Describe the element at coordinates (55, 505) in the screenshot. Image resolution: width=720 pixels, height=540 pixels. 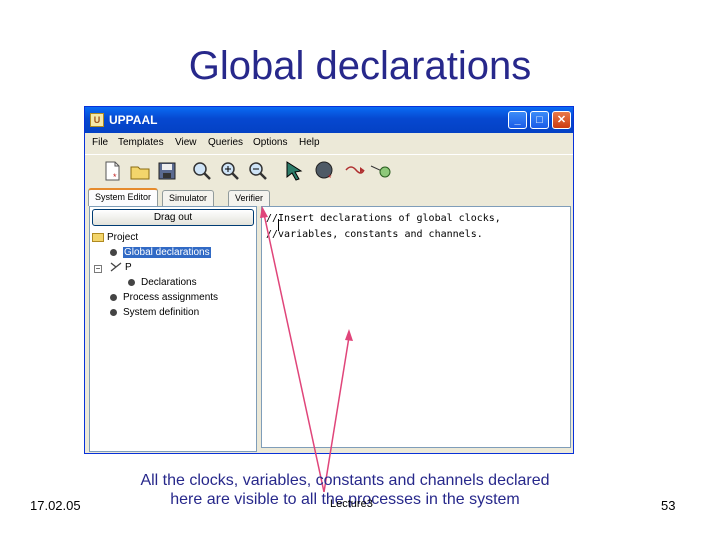
I see `slide-date: 17.02.05` at that location.